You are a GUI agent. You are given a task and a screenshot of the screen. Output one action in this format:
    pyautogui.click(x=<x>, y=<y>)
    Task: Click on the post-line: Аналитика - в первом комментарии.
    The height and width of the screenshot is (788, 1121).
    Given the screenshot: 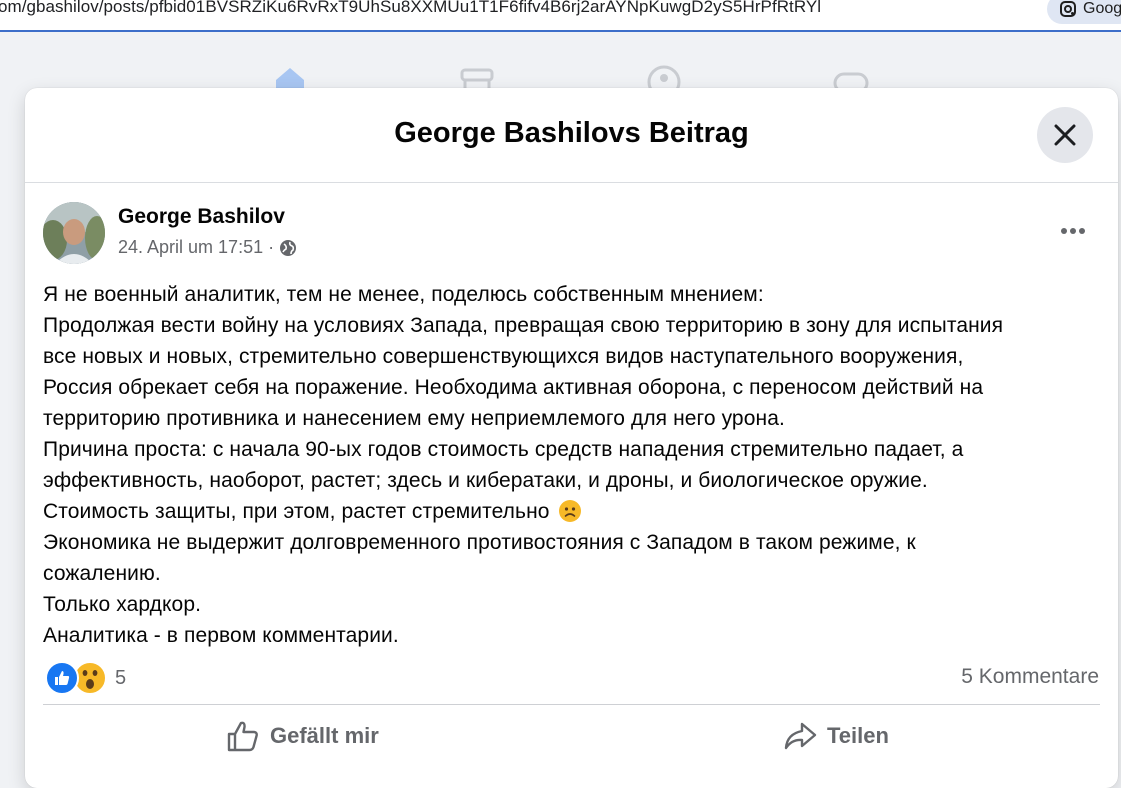 What is the action you would take?
    pyautogui.click(x=221, y=635)
    